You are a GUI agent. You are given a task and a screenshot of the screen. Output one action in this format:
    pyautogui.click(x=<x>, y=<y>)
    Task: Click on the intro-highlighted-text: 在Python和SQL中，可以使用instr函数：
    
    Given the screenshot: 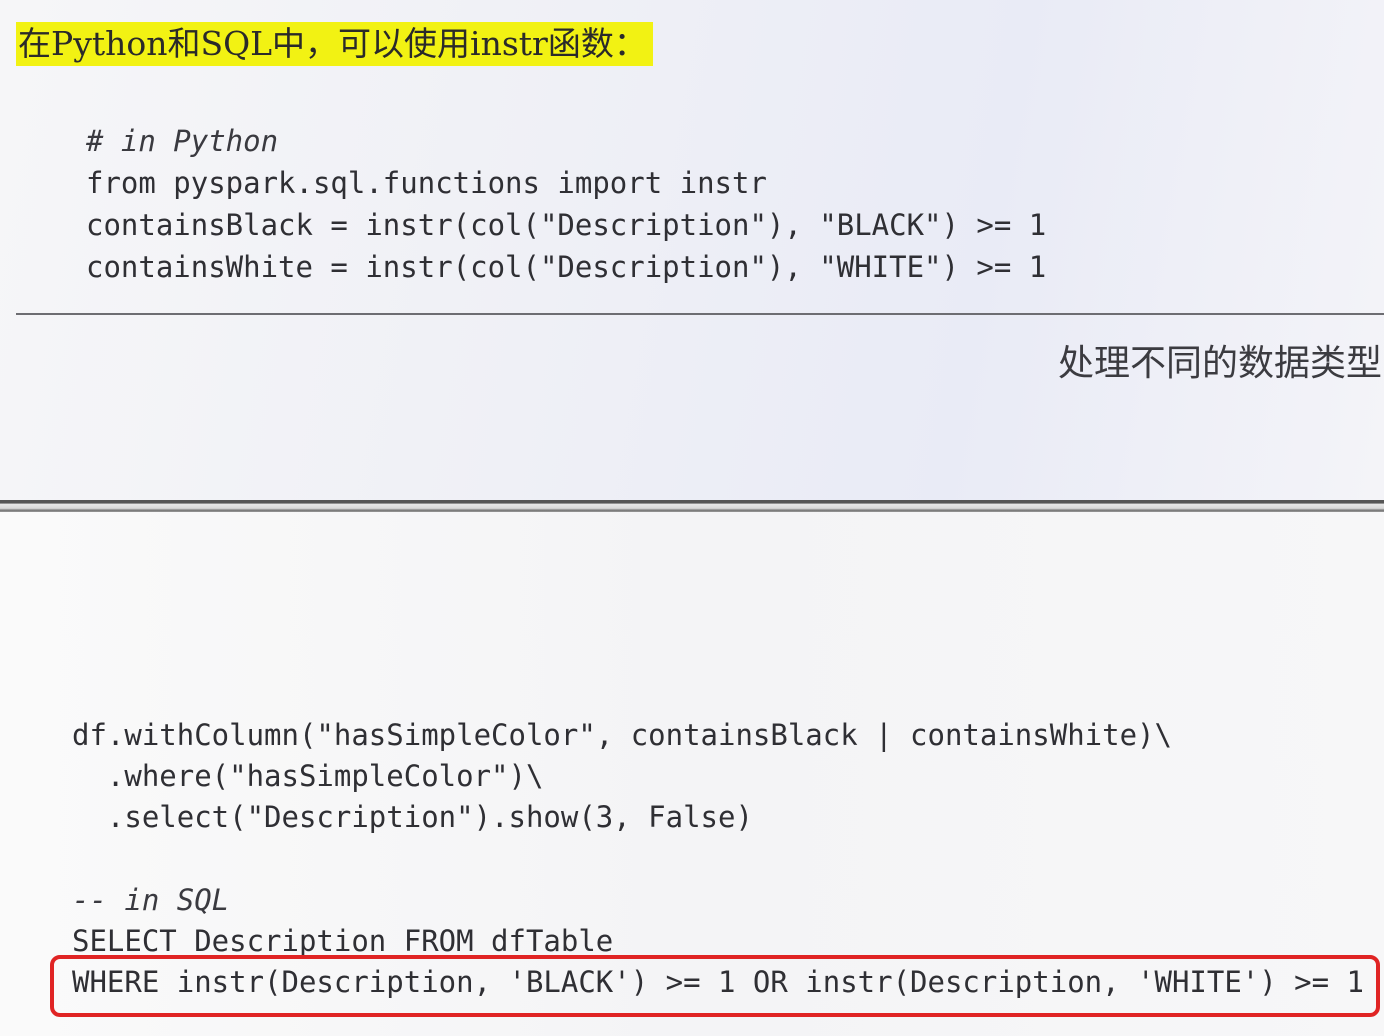 What is the action you would take?
    pyautogui.click(x=334, y=44)
    